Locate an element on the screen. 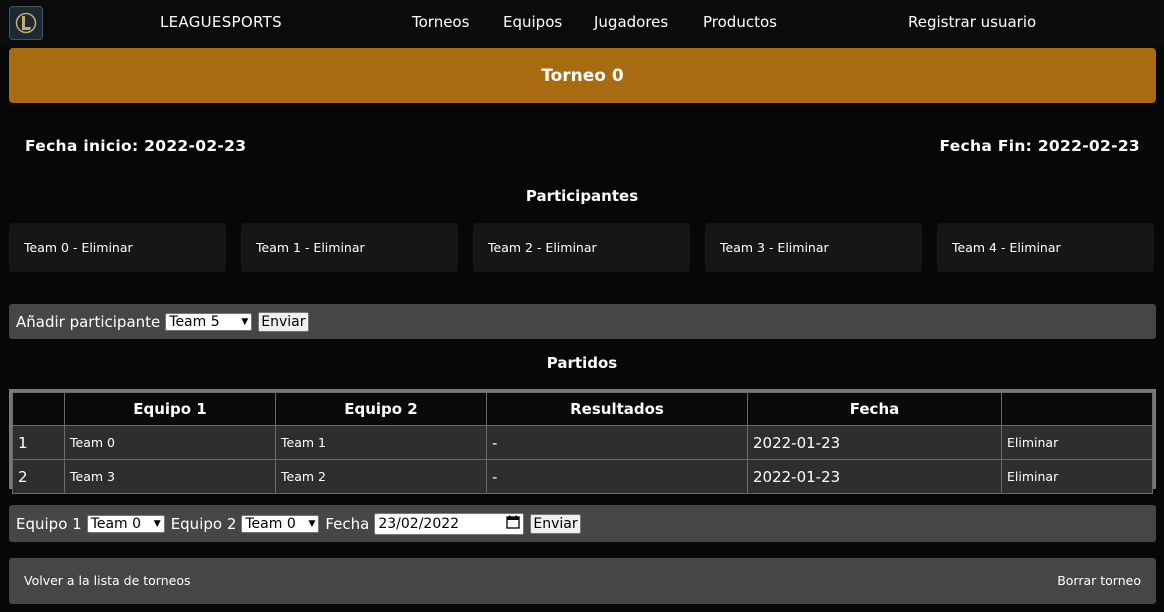  table-row: 2 Team 3 Team 2 - 2022-01-23 Eliminar is located at coordinates (582, 476).